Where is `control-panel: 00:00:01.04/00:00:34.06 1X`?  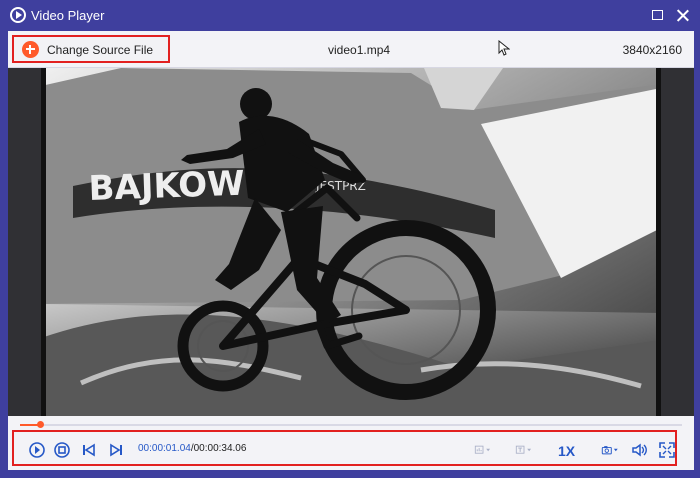 control-panel: 00:00:01.04/00:00:34.06 1X is located at coordinates (344, 448).